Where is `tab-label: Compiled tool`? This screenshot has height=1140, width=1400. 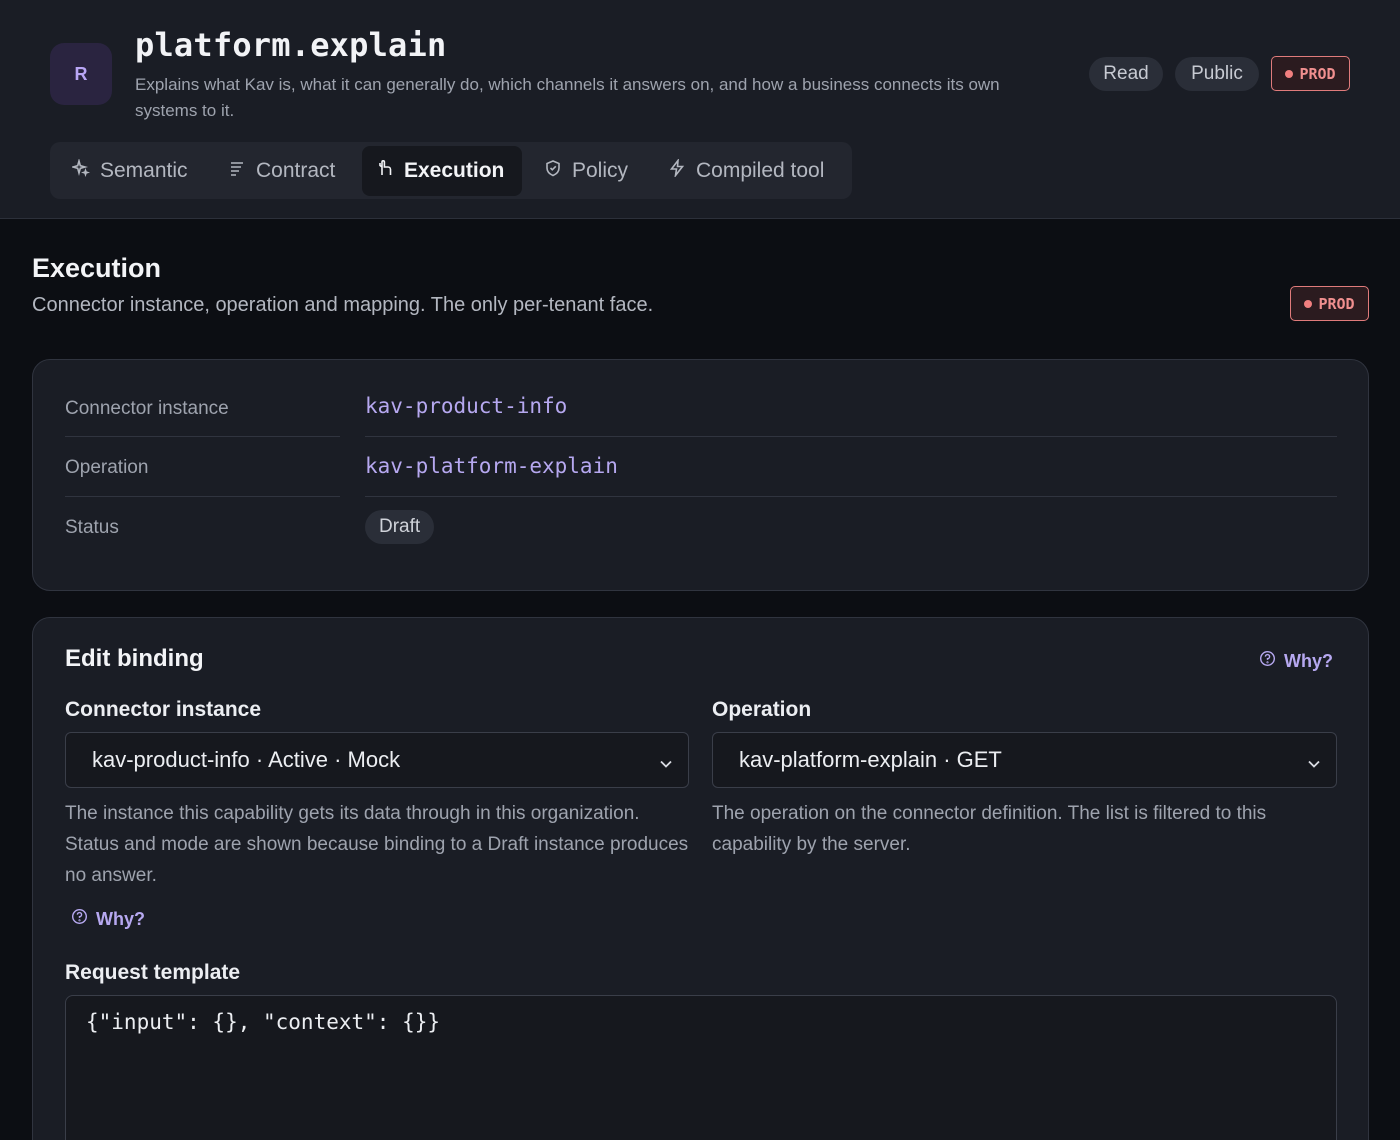 tab-label: Compiled tool is located at coordinates (760, 170).